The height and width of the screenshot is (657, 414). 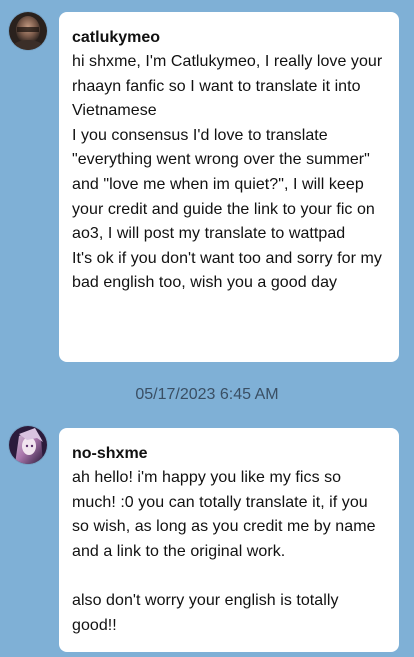 I want to click on sender-name: no-shxme, so click(x=229, y=454).